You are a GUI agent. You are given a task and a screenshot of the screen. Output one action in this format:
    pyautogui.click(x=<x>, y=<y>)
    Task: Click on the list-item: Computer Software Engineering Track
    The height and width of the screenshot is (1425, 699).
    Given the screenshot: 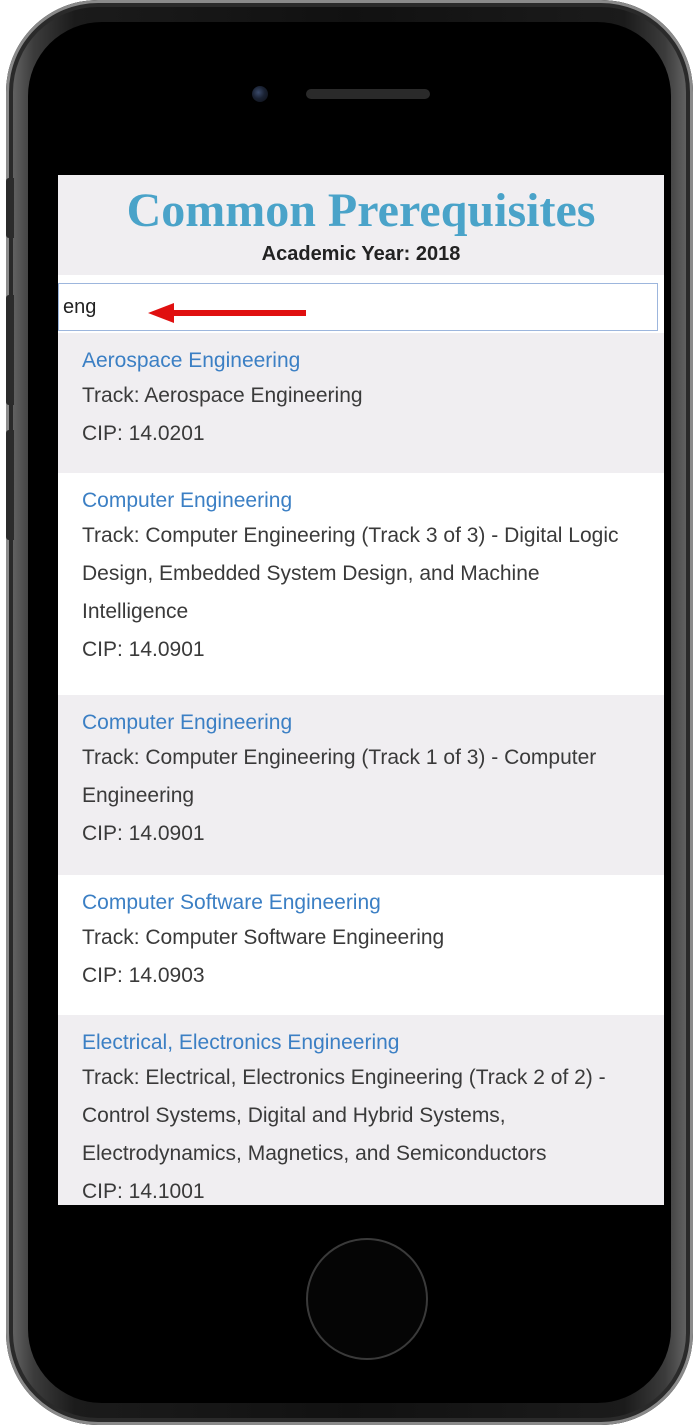 What is the action you would take?
    pyautogui.click(x=361, y=945)
    